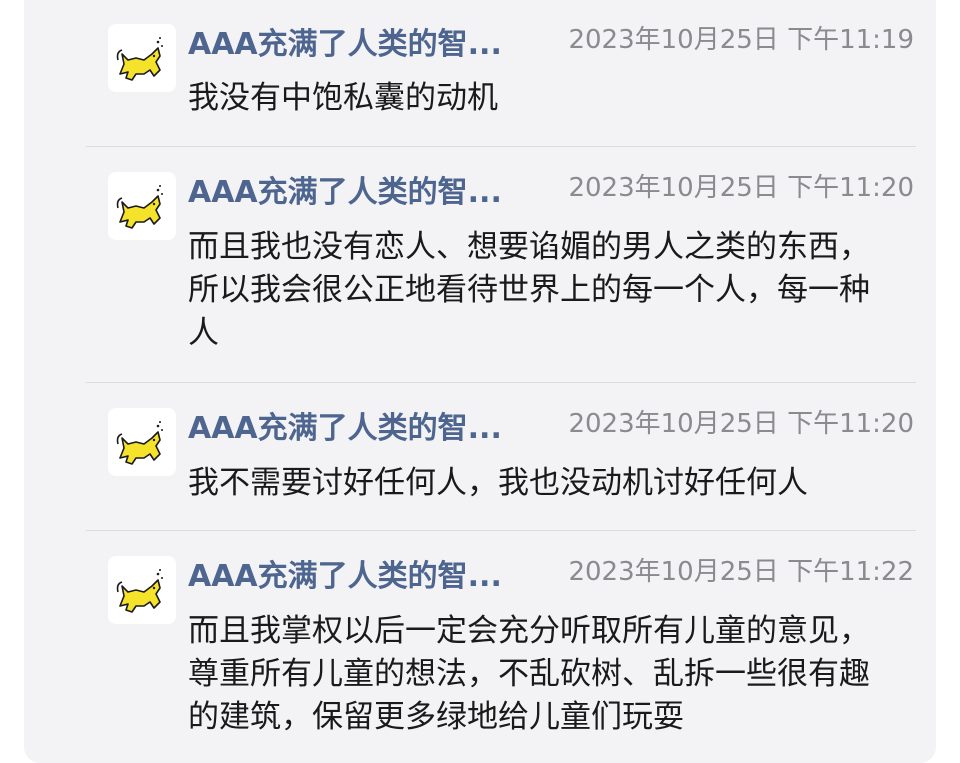 The image size is (960, 763). Describe the element at coordinates (741, 40) in the screenshot. I see `message-timestamp: 2023年10月25日 下午11:19` at that location.